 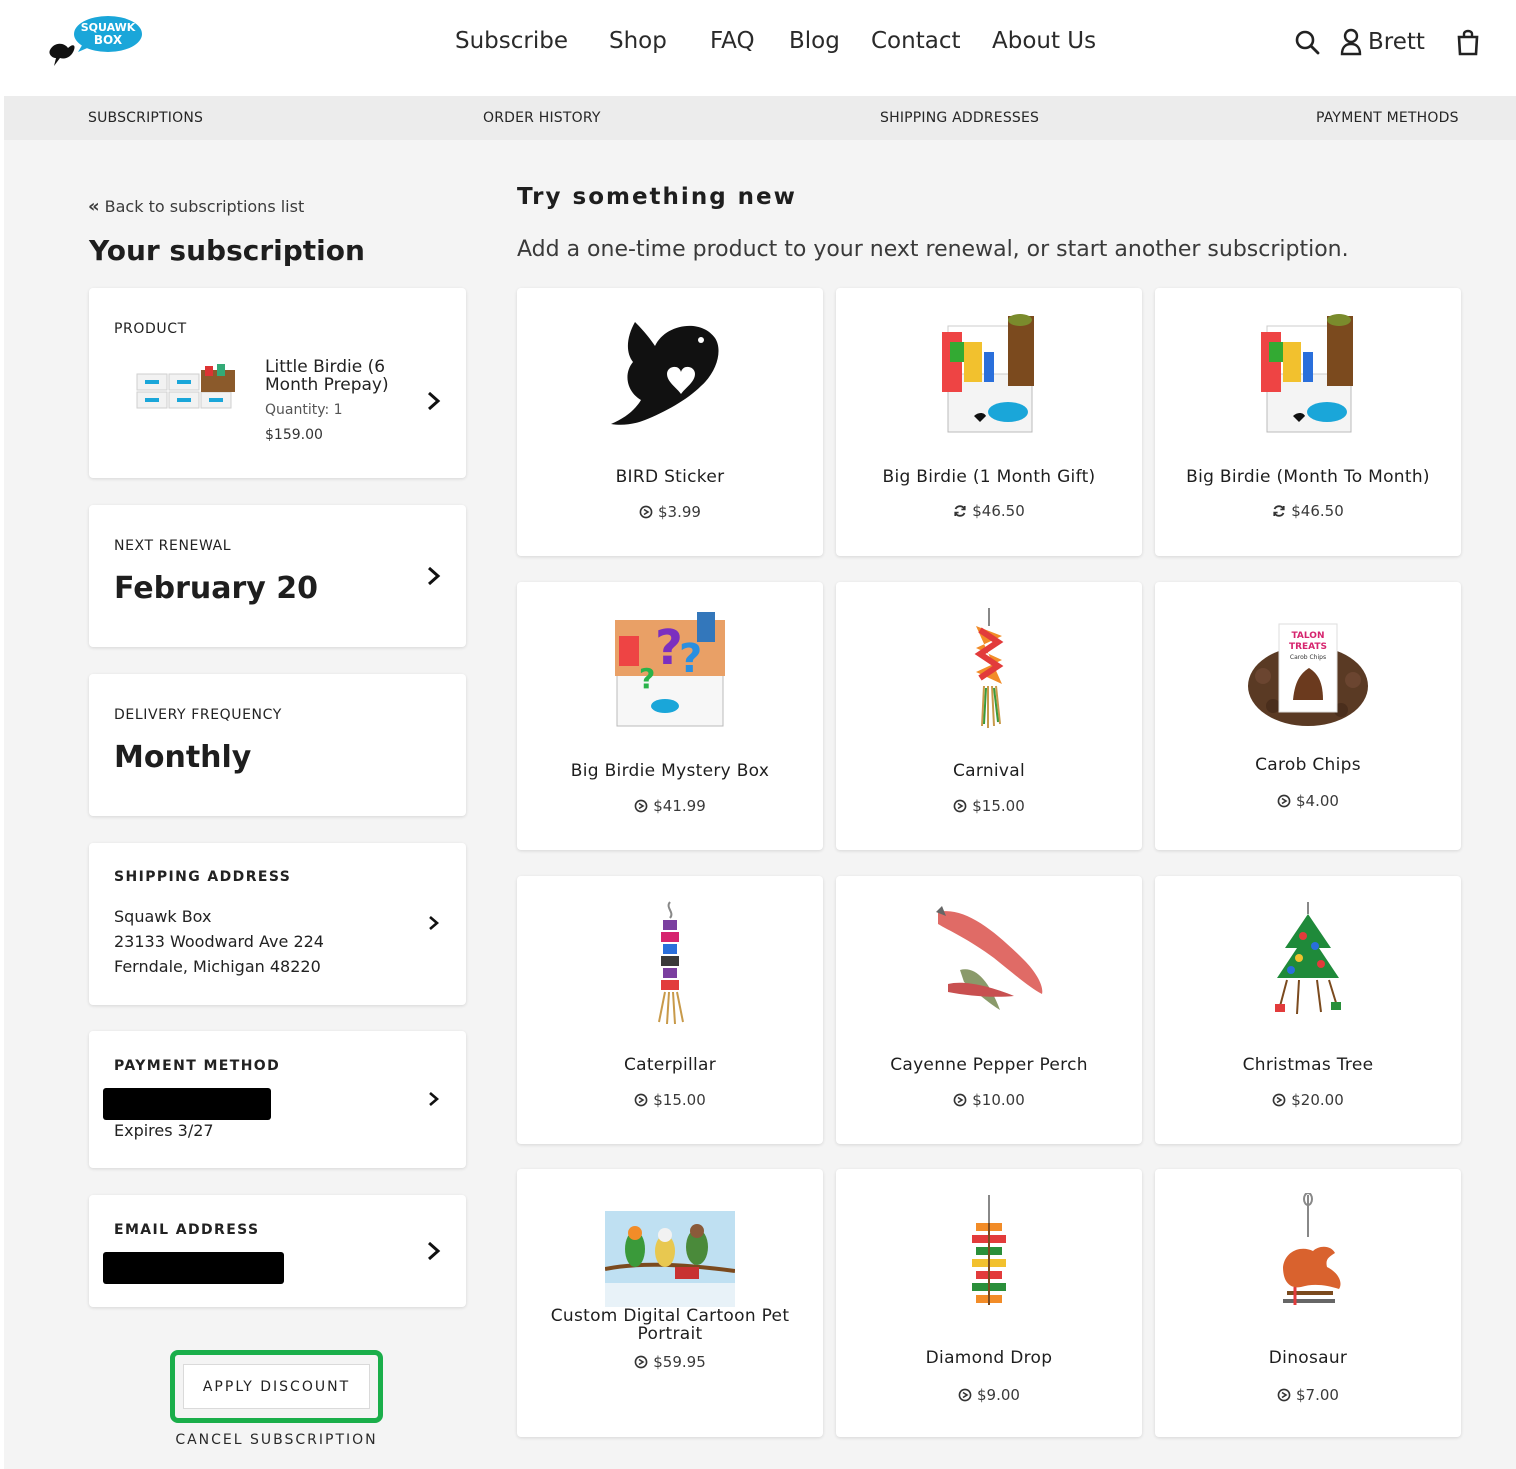 I want to click on product-thumbnail, so click(x=185, y=386).